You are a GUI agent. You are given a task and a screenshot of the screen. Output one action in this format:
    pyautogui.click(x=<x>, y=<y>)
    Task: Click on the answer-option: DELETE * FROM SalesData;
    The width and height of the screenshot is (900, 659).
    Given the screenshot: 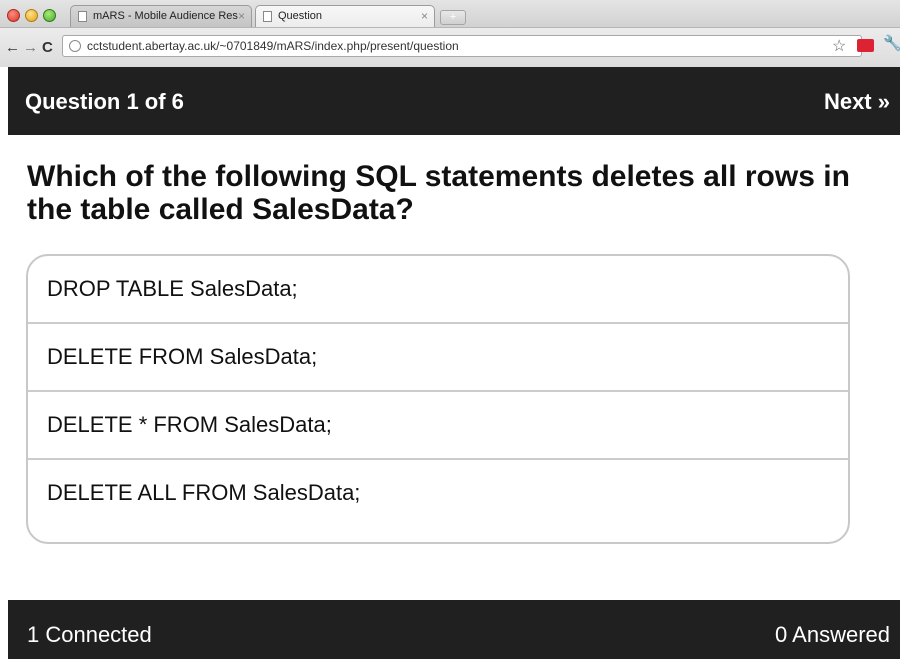 What is the action you would take?
    pyautogui.click(x=438, y=426)
    